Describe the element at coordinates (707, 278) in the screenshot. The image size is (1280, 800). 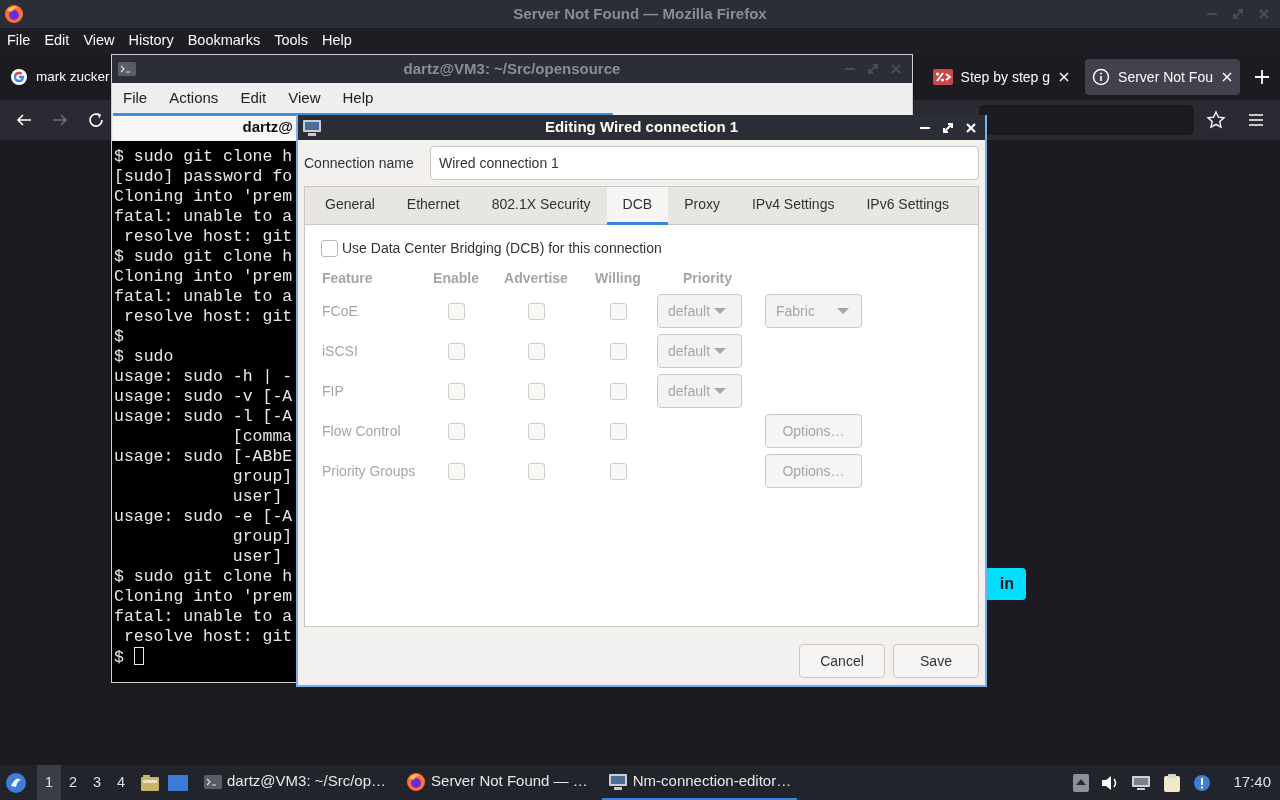
I see `column-header: Priority` at that location.